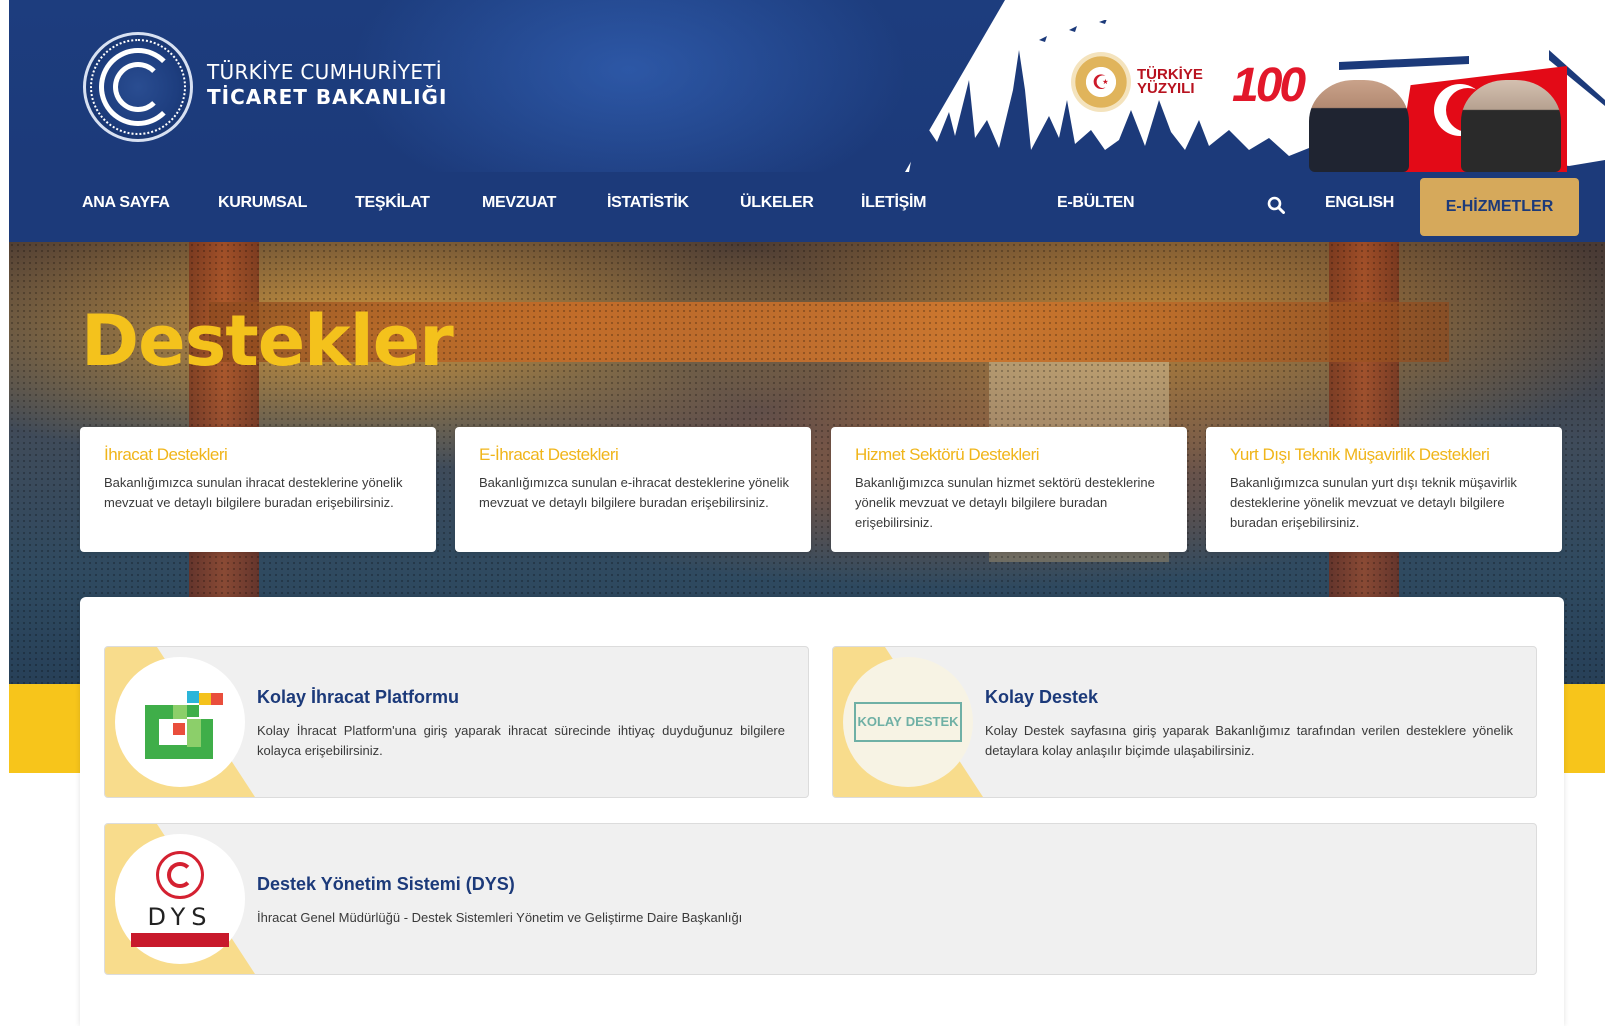 The height and width of the screenshot is (1026, 1605). Describe the element at coordinates (777, 203) in the screenshot. I see `nav-ulkeler: ÜLKELER` at that location.